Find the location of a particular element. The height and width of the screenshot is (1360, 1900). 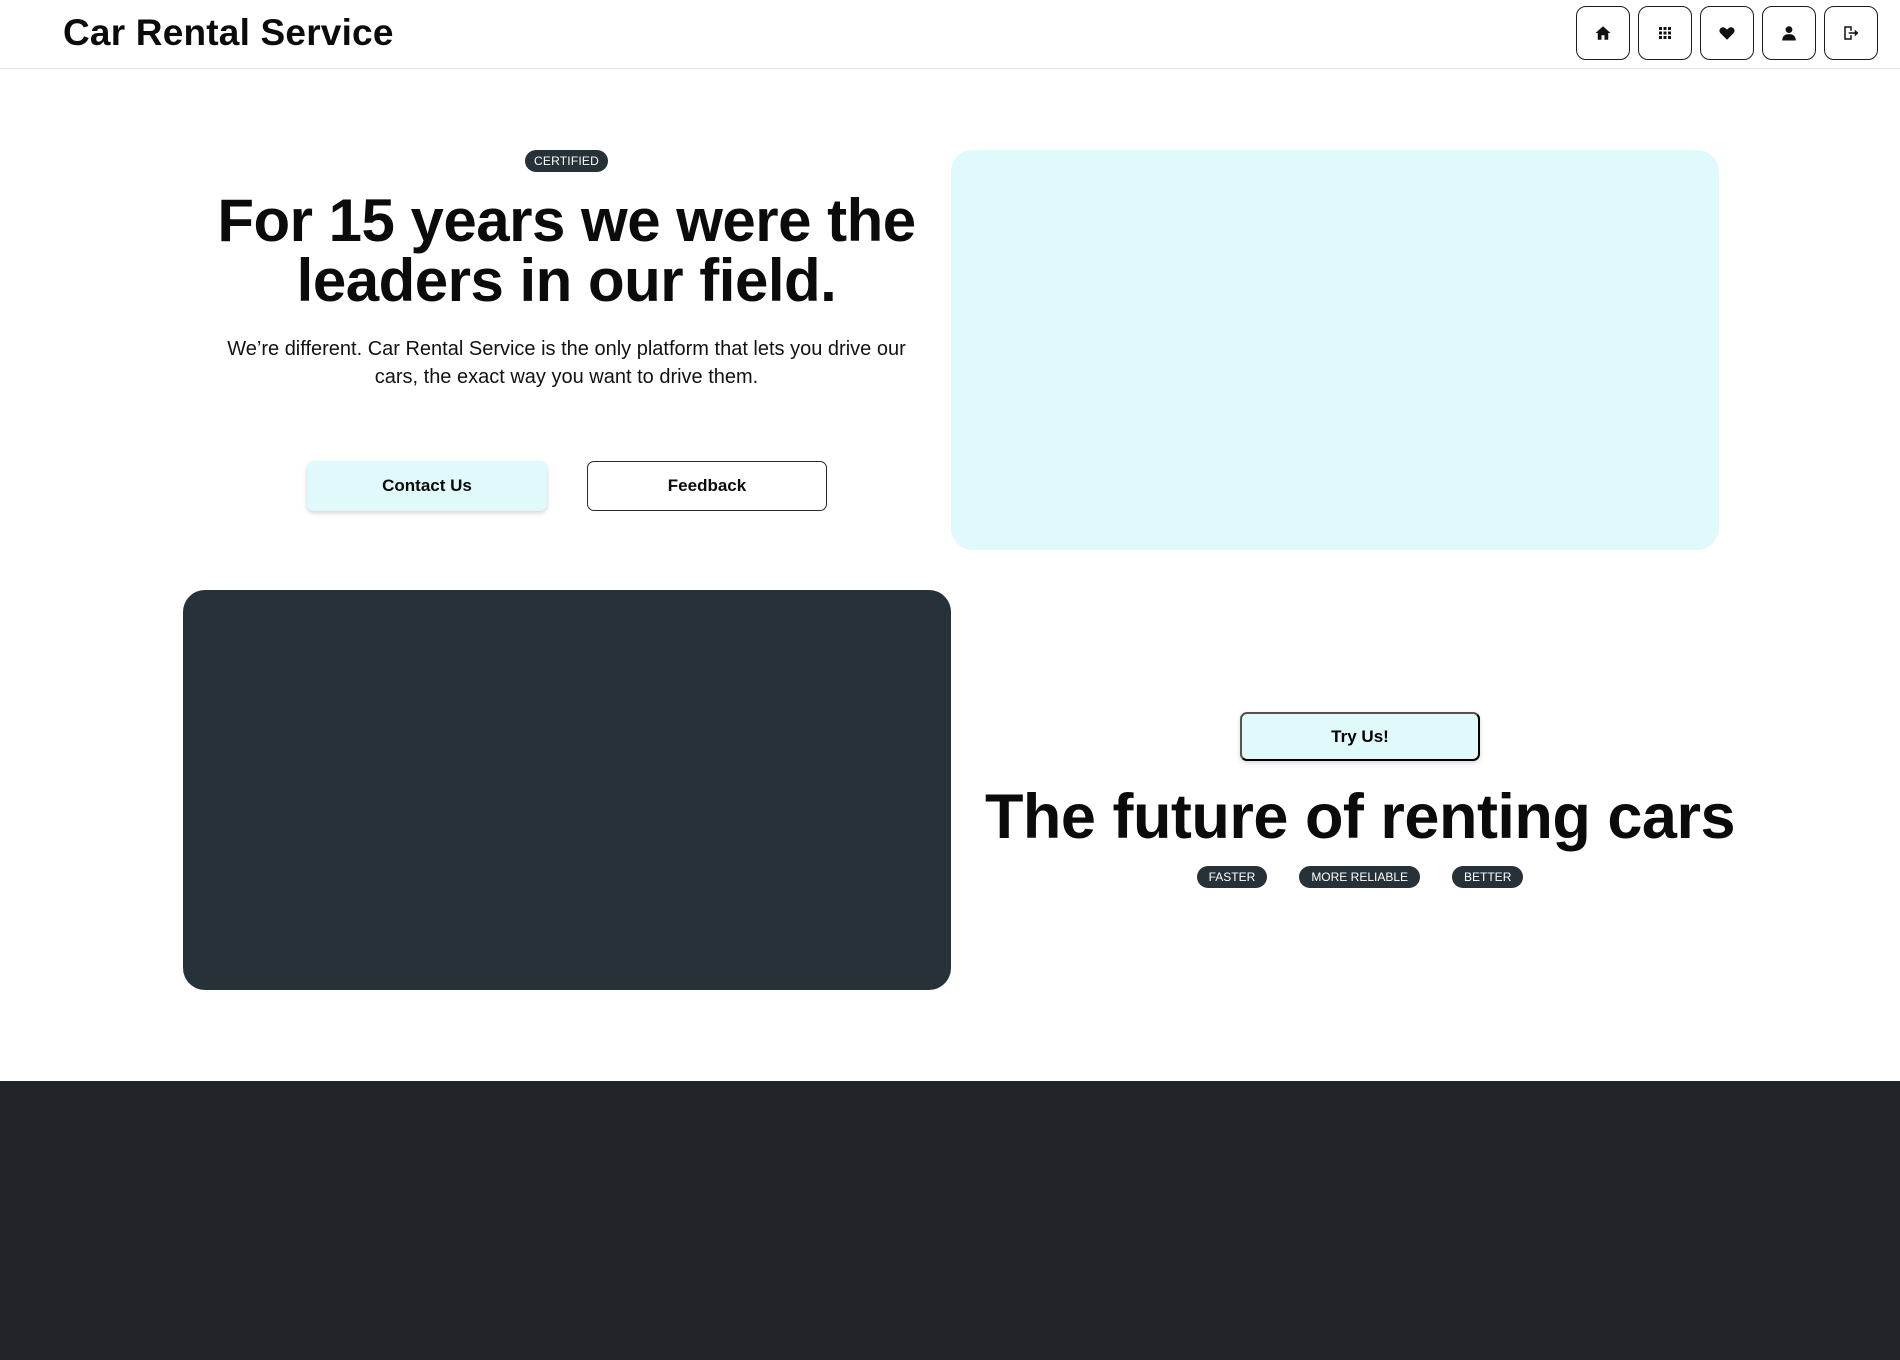

logout-button is located at coordinates (1851, 33).